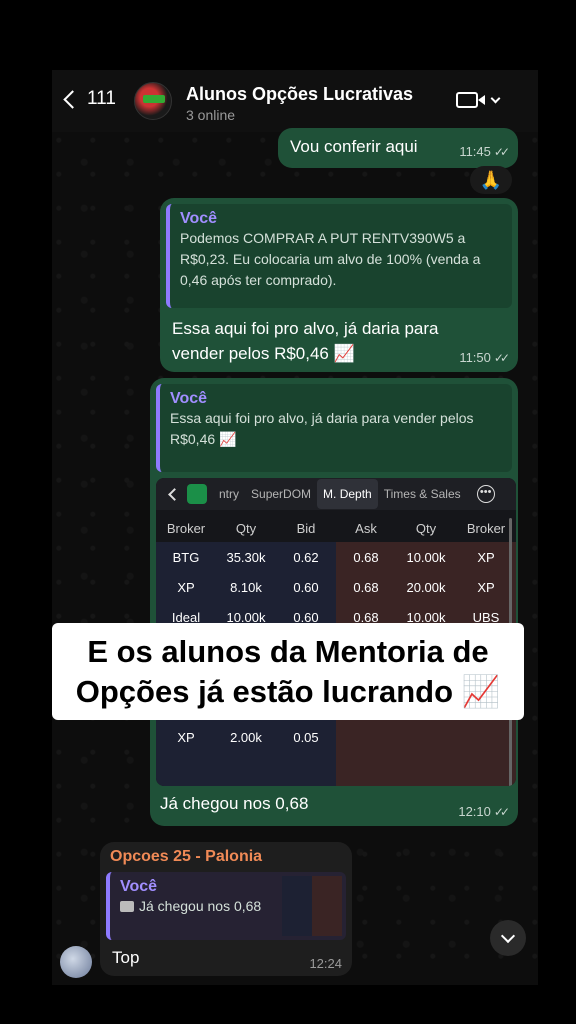  What do you see at coordinates (234, 803) in the screenshot?
I see `message-text: Já chegou nos 0,68` at bounding box center [234, 803].